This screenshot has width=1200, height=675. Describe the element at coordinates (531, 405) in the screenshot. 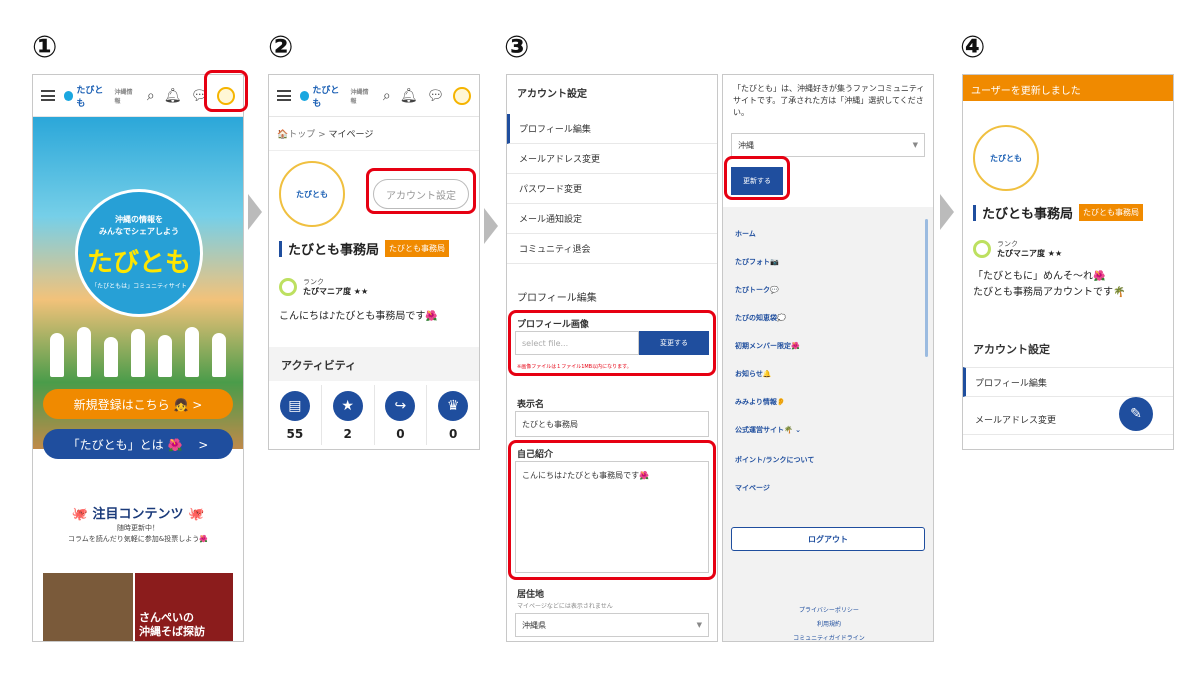

I see `display-name-label: 表示名` at that location.